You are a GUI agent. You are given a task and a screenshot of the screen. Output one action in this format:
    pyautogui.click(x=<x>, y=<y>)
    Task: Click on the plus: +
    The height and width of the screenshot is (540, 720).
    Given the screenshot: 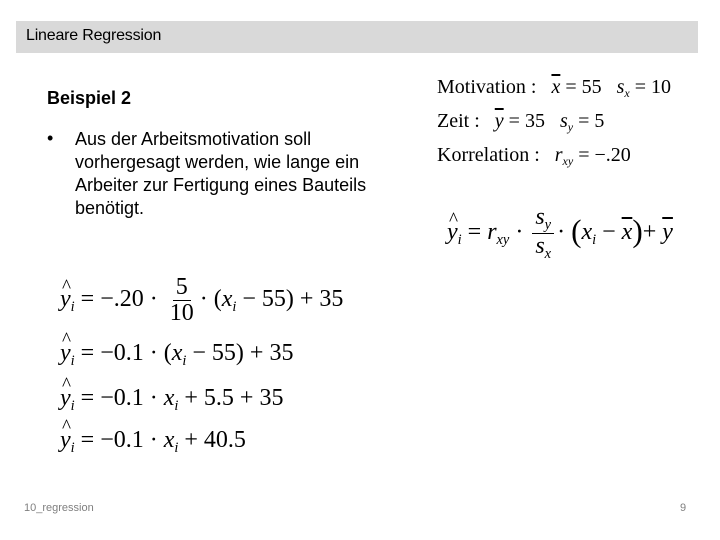 What is the action you would take?
    pyautogui.click(x=649, y=232)
    